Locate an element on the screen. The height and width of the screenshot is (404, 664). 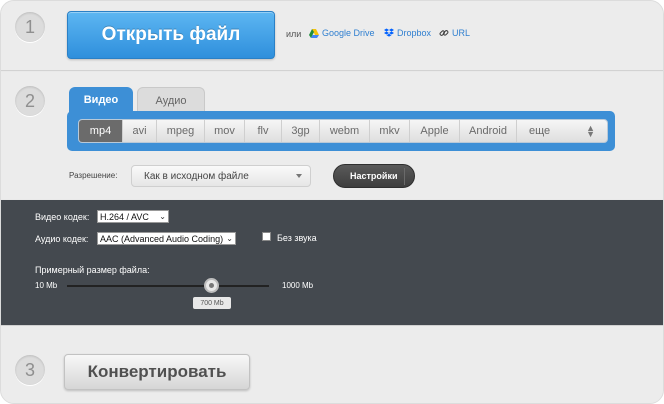
tab-video: Видео is located at coordinates (101, 100).